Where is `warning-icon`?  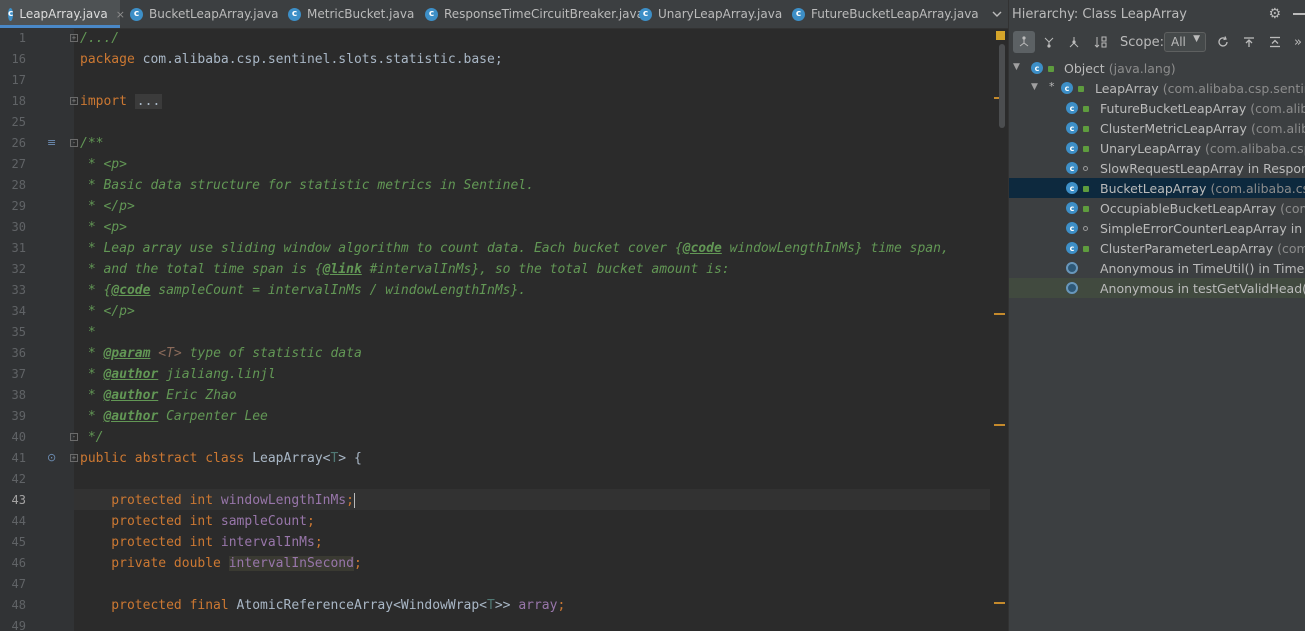
warning-icon is located at coordinates (1000, 35).